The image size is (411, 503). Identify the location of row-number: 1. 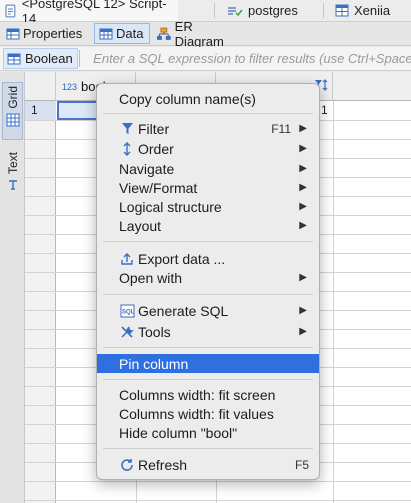
(40, 110).